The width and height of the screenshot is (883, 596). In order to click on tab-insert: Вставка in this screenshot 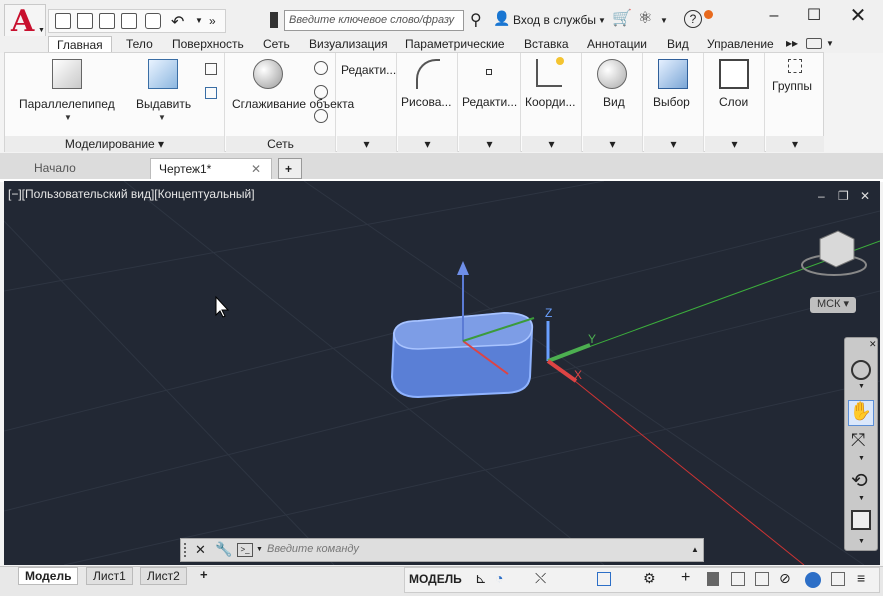, I will do `click(546, 44)`.